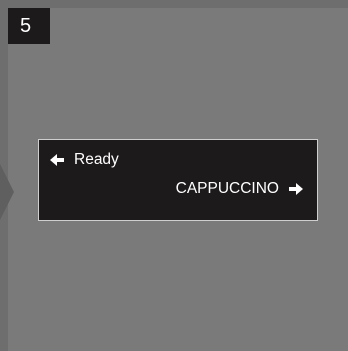 The image size is (348, 351). What do you see at coordinates (57, 160) in the screenshot?
I see `left-arrow-icon` at bounding box center [57, 160].